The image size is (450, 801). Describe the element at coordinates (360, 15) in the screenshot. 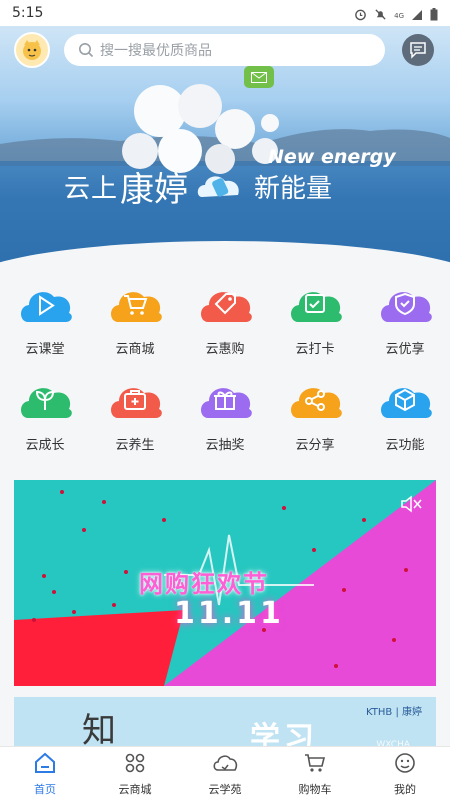

I see `alarm-icon` at that location.